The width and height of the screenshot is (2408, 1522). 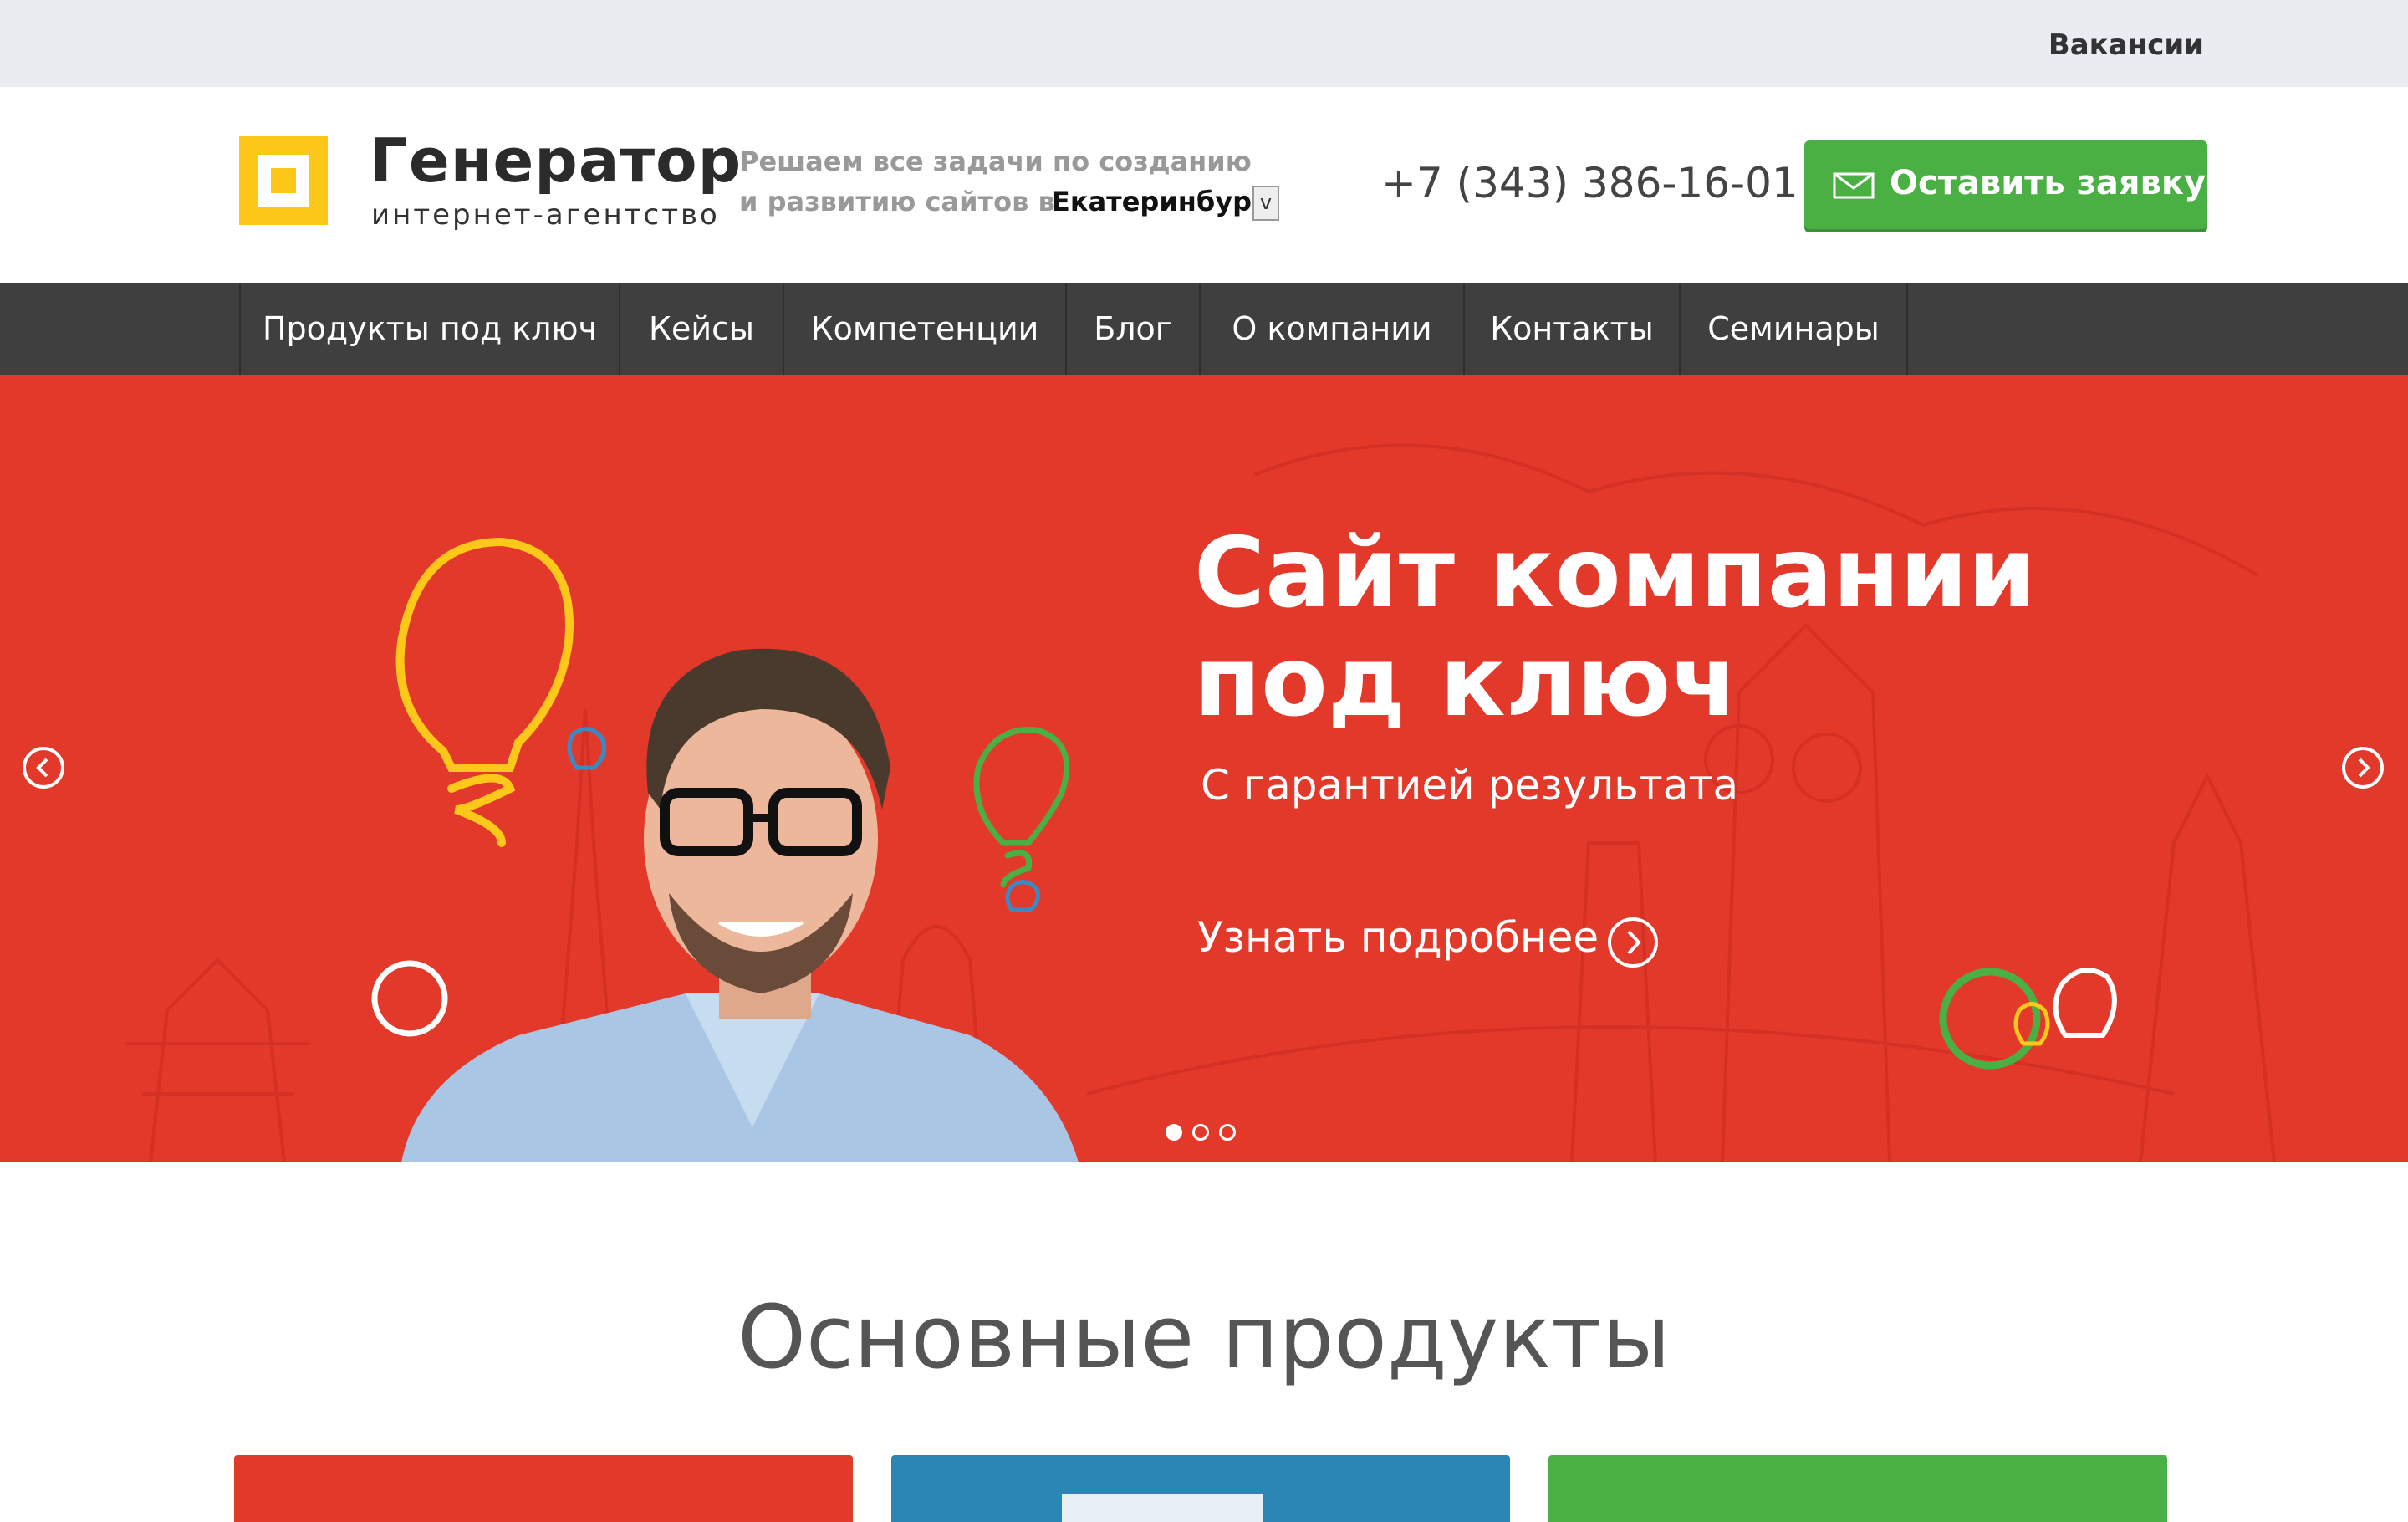 I want to click on learn-more-link: Узнать подробнее, so click(x=1398, y=937).